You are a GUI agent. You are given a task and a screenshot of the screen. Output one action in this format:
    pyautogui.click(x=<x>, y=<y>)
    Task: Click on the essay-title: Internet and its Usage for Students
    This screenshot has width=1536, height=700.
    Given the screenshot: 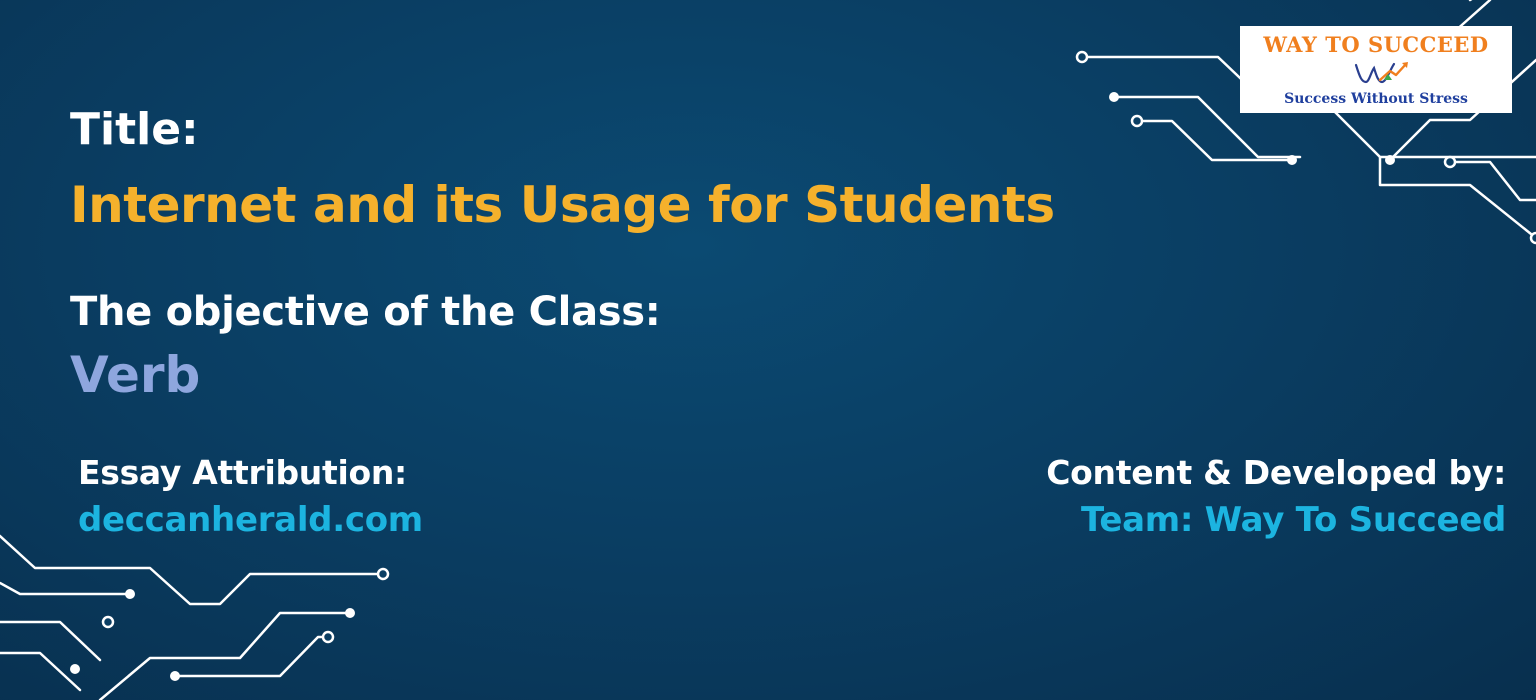 What is the action you would take?
    pyautogui.click(x=562, y=205)
    